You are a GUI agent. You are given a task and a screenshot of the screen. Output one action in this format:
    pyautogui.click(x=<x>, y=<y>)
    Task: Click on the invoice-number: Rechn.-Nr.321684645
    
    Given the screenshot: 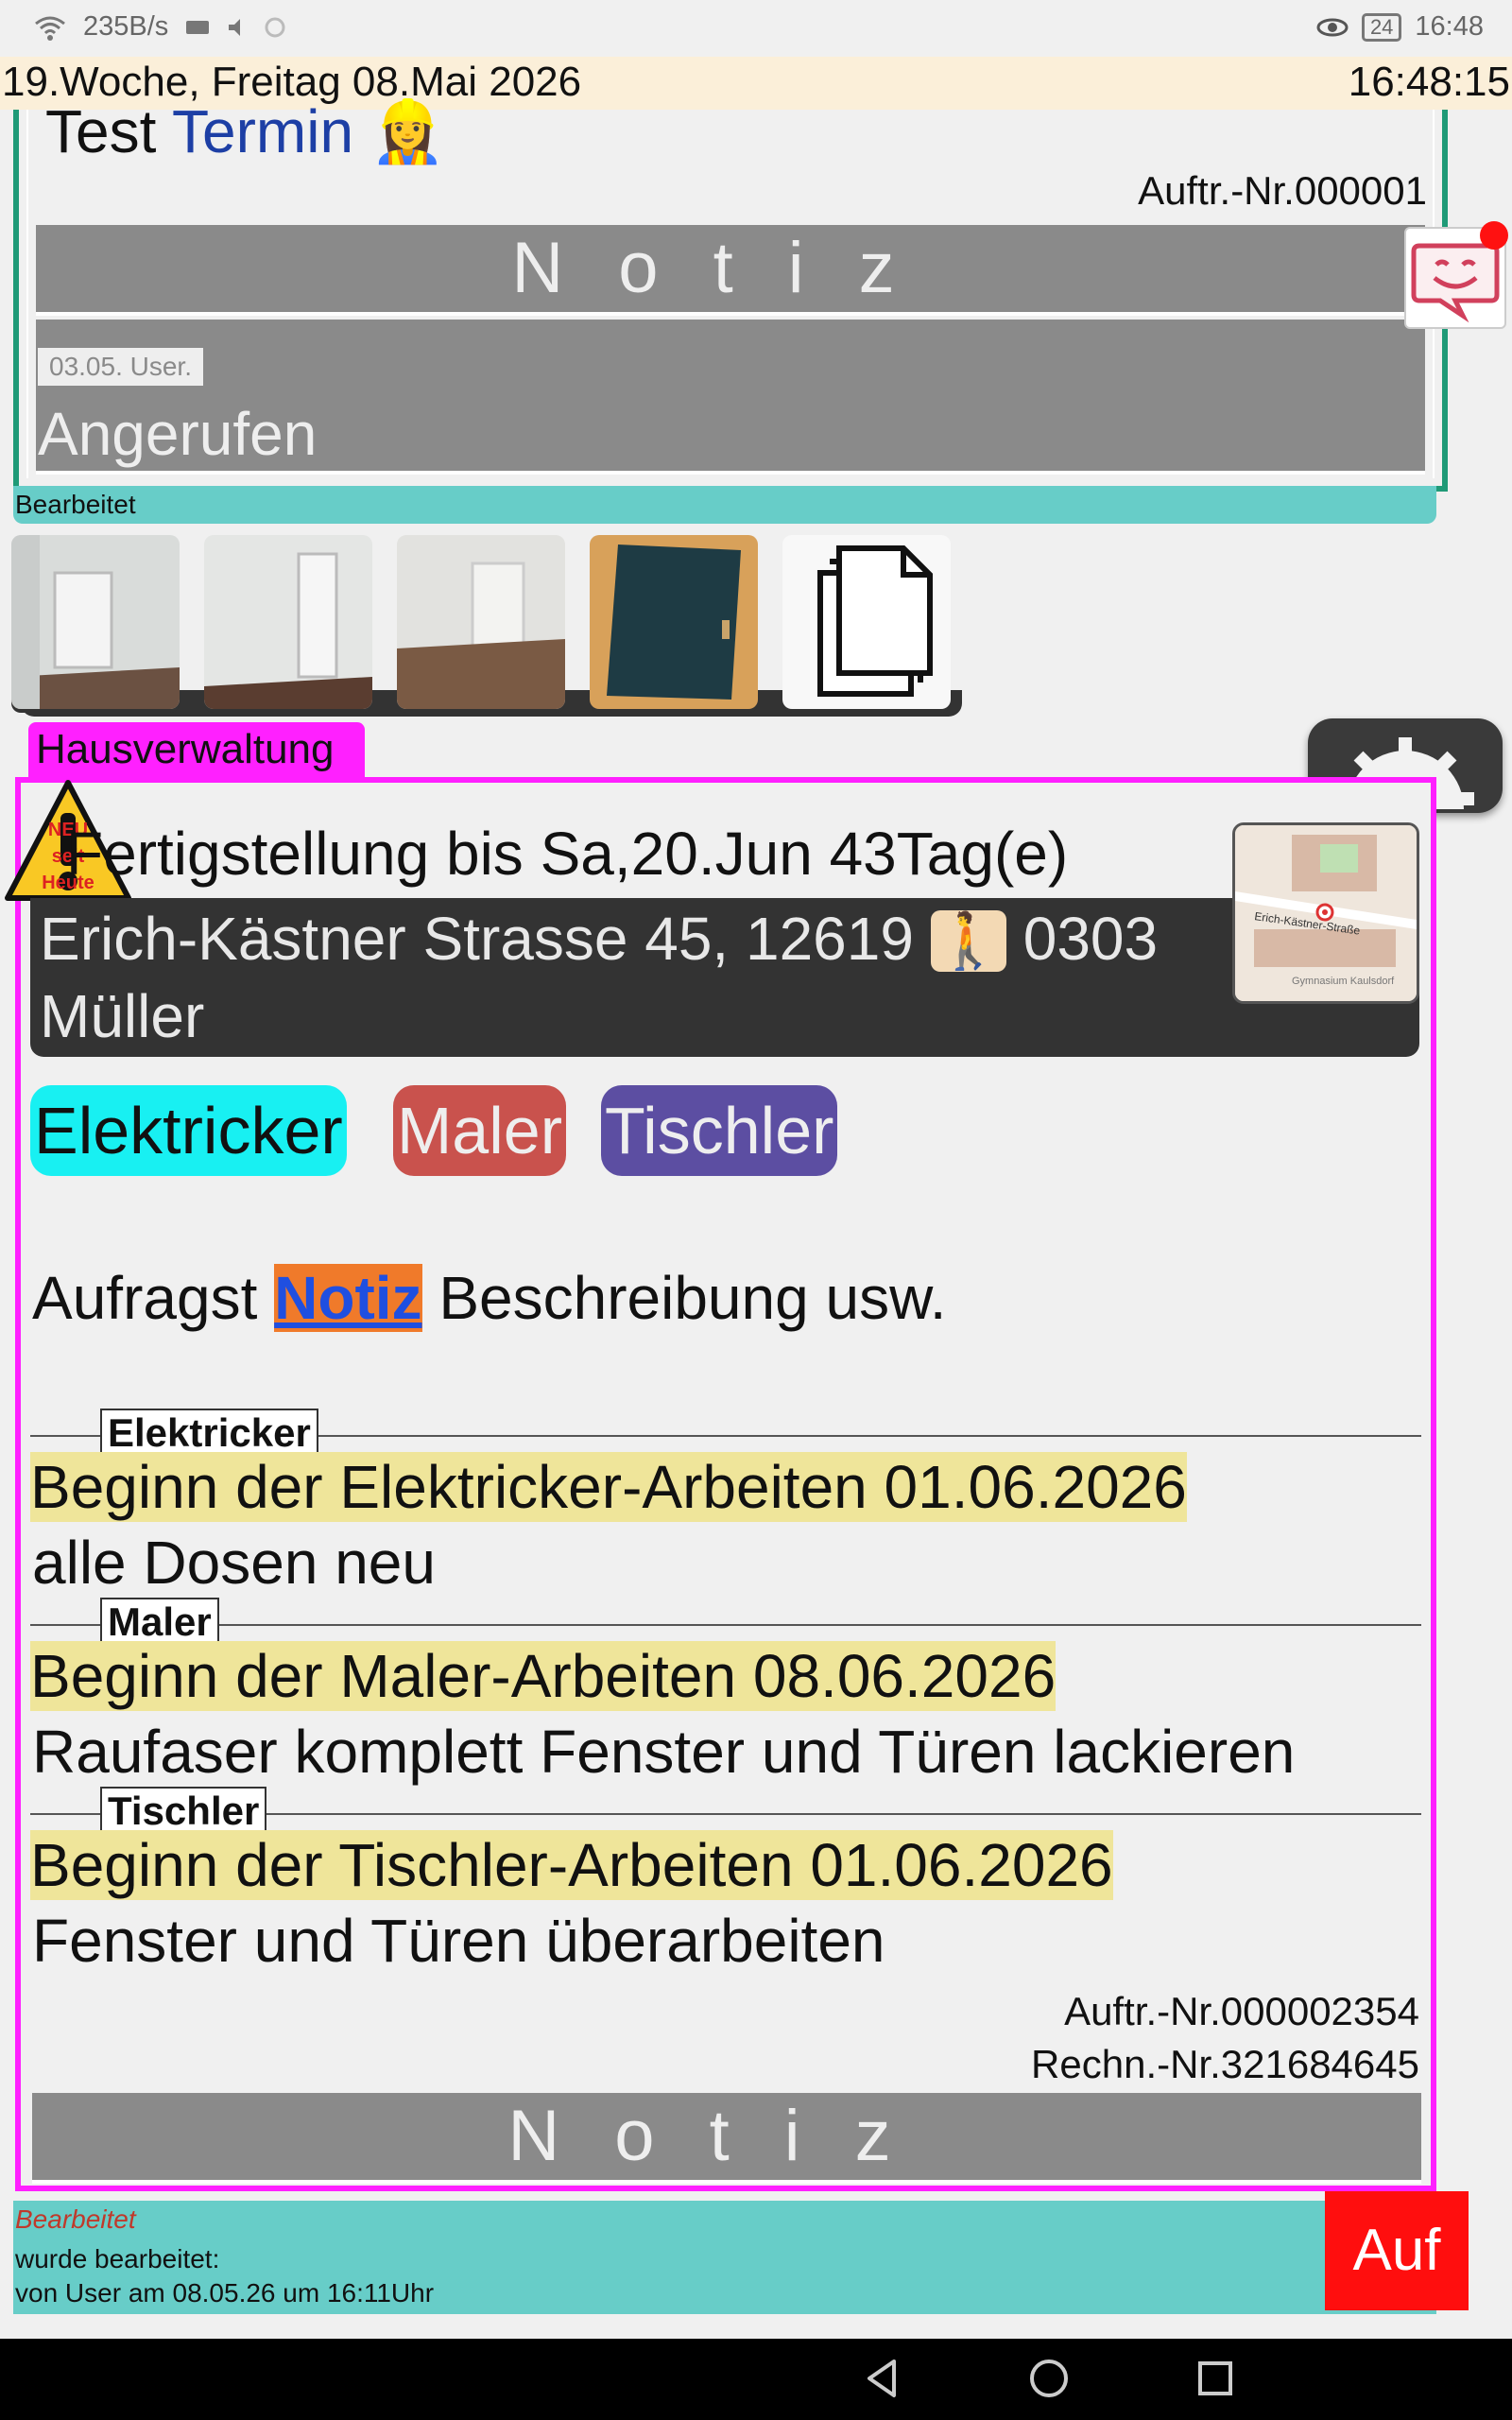 What is the action you would take?
    pyautogui.click(x=1225, y=2064)
    